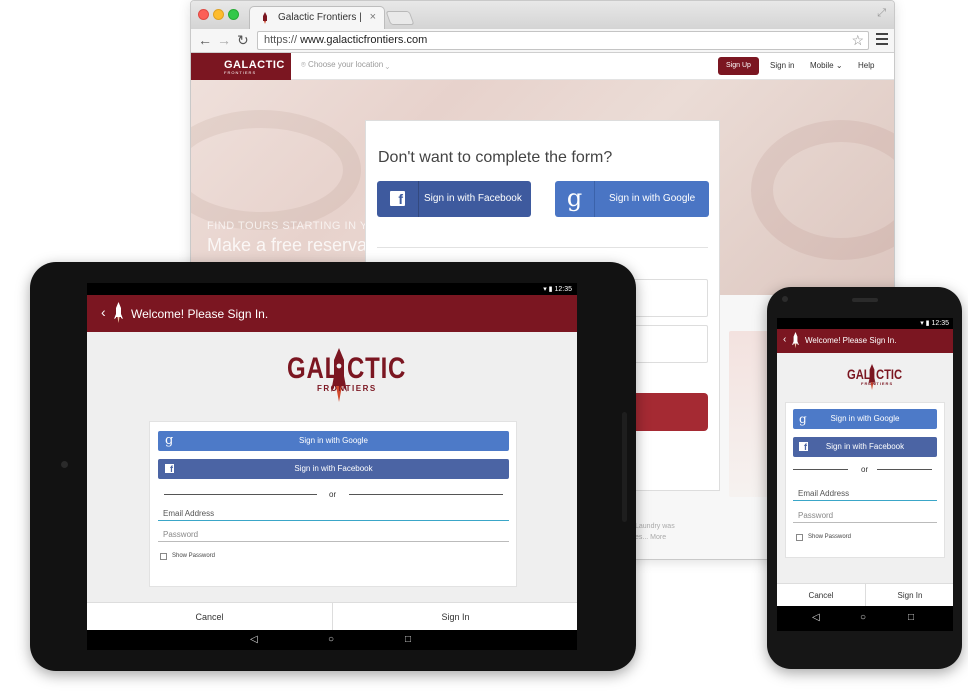 The height and width of the screenshot is (691, 968). I want to click on signup-button: Sign Up, so click(738, 66).